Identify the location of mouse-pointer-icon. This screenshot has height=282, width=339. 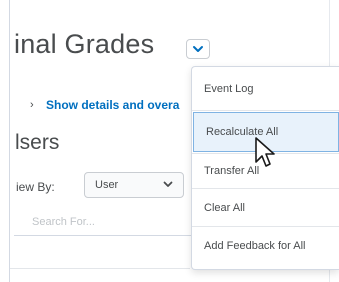
(265, 152).